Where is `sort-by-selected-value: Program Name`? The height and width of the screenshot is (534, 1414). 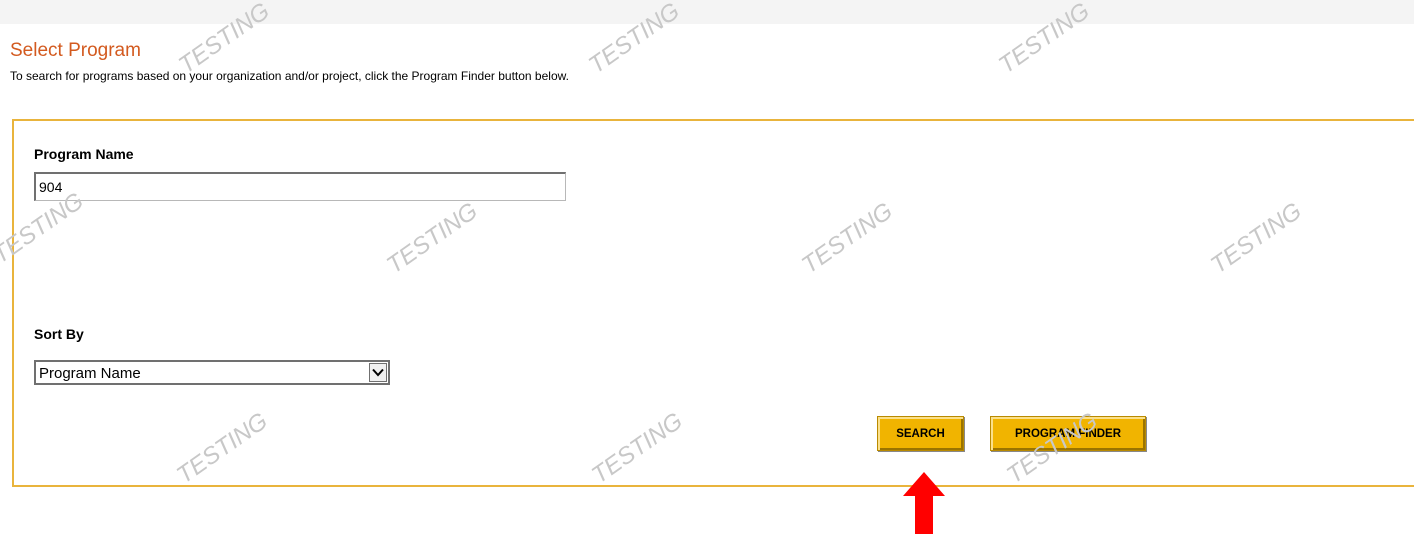
sort-by-selected-value: Program Name is located at coordinates (90, 373).